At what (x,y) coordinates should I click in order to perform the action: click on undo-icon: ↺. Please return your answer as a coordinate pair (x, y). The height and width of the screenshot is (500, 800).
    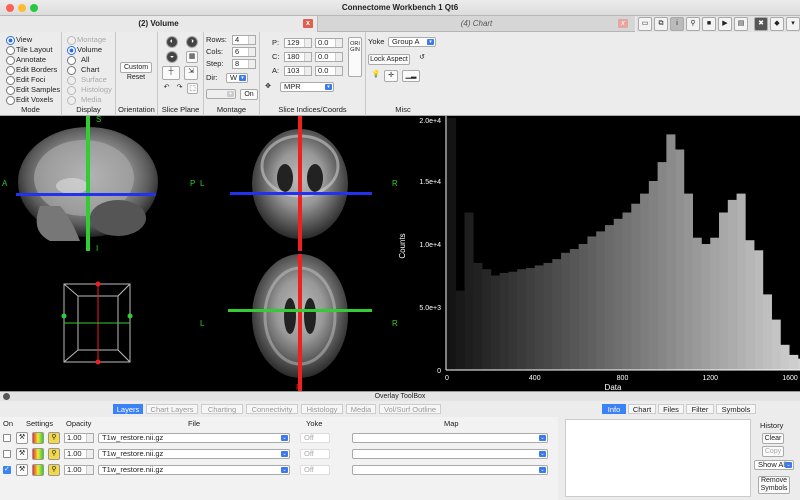
    Looking at the image, I should click on (422, 59).